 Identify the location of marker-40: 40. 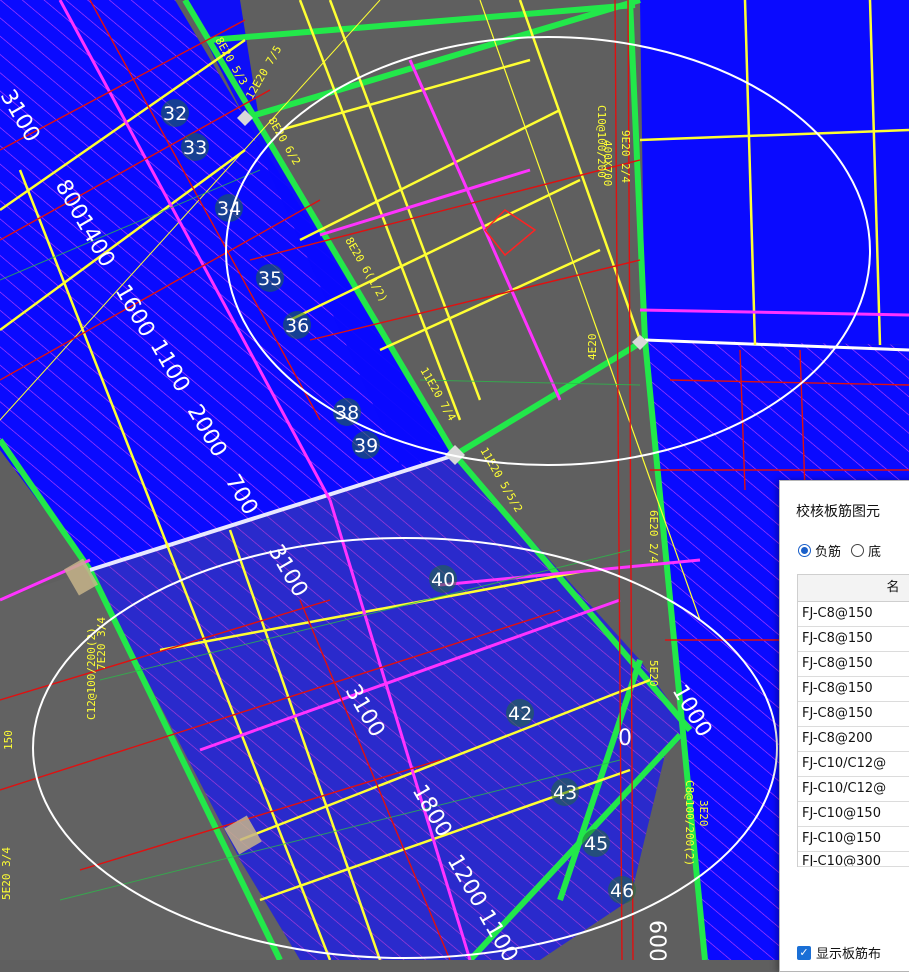
(443, 579).